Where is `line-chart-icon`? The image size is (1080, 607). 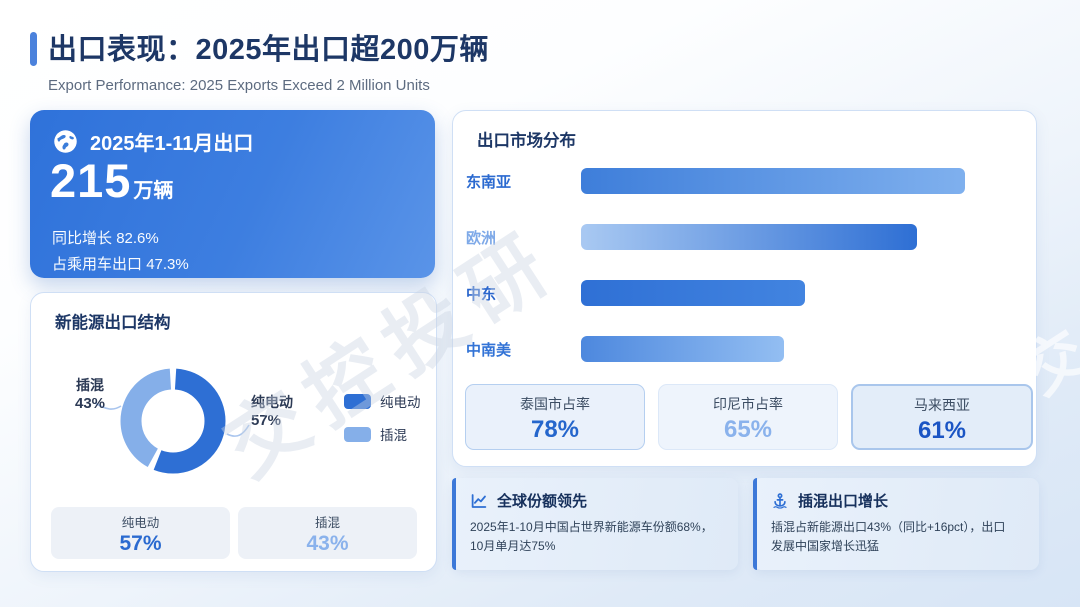
line-chart-icon is located at coordinates (479, 501).